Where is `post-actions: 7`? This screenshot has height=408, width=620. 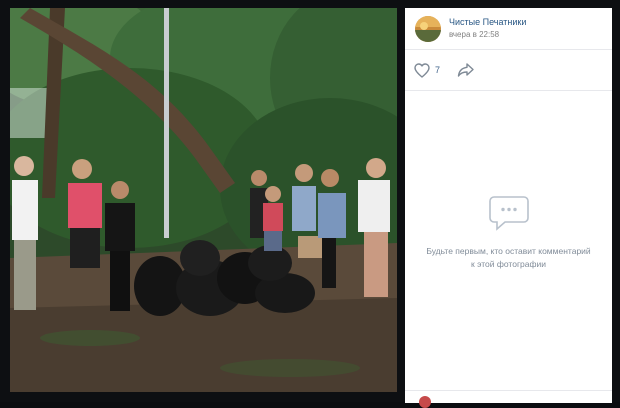
post-actions: 7 is located at coordinates (508, 70).